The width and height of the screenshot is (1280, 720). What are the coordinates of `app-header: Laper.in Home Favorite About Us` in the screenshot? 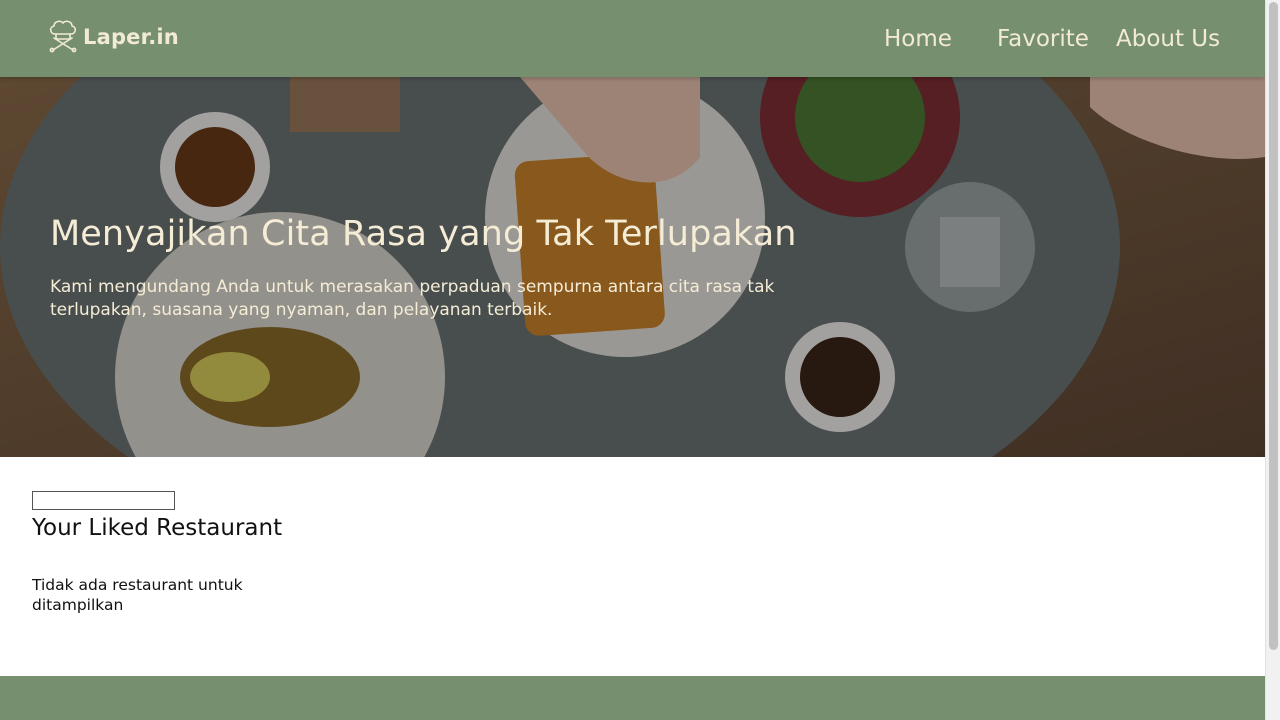 It's located at (632, 38).